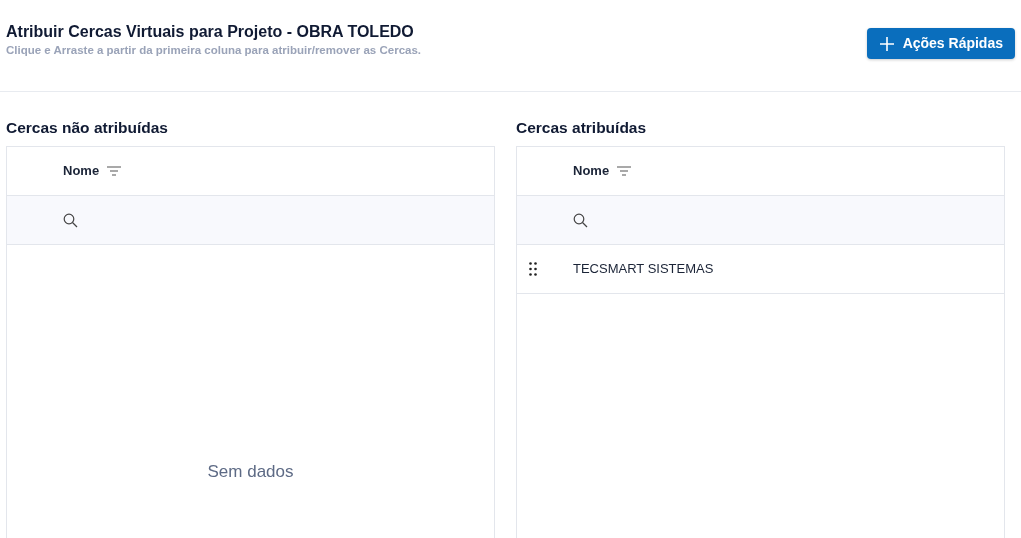  What do you see at coordinates (533, 269) in the screenshot?
I see `drag-handle-icon` at bounding box center [533, 269].